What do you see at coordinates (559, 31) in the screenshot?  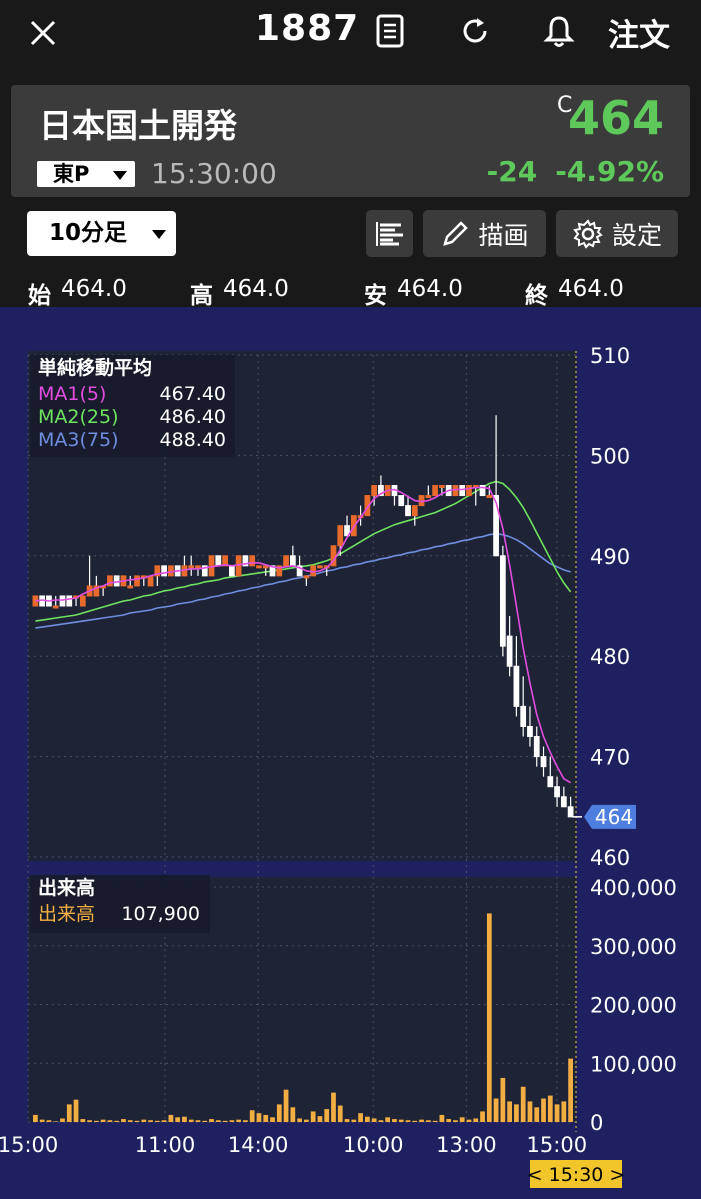 I see `bell-icon` at bounding box center [559, 31].